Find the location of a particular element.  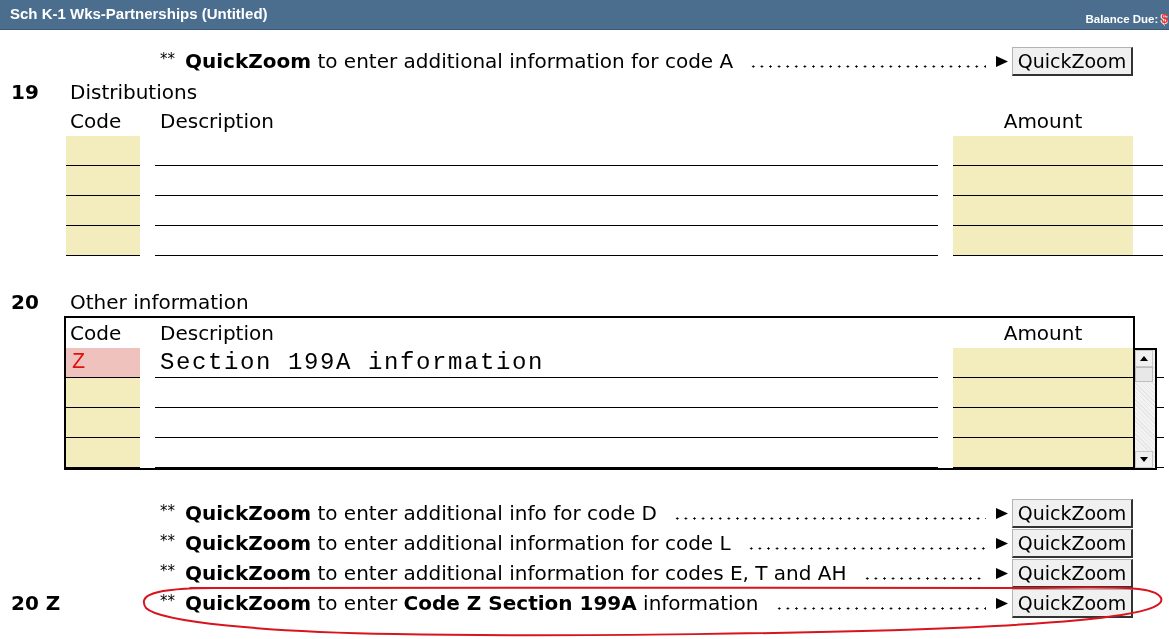

line-number: 19 is located at coordinates (25, 92).